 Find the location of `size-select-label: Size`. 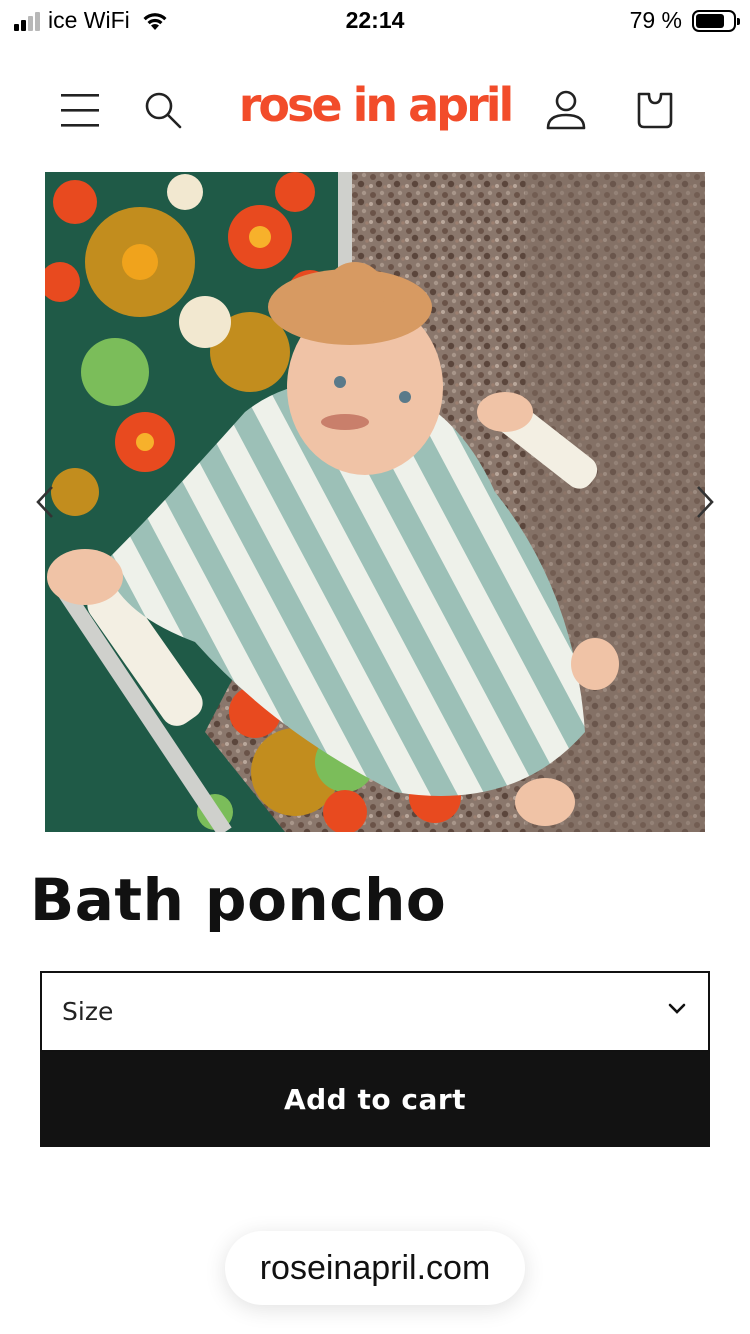

size-select-label: Size is located at coordinates (88, 1011).